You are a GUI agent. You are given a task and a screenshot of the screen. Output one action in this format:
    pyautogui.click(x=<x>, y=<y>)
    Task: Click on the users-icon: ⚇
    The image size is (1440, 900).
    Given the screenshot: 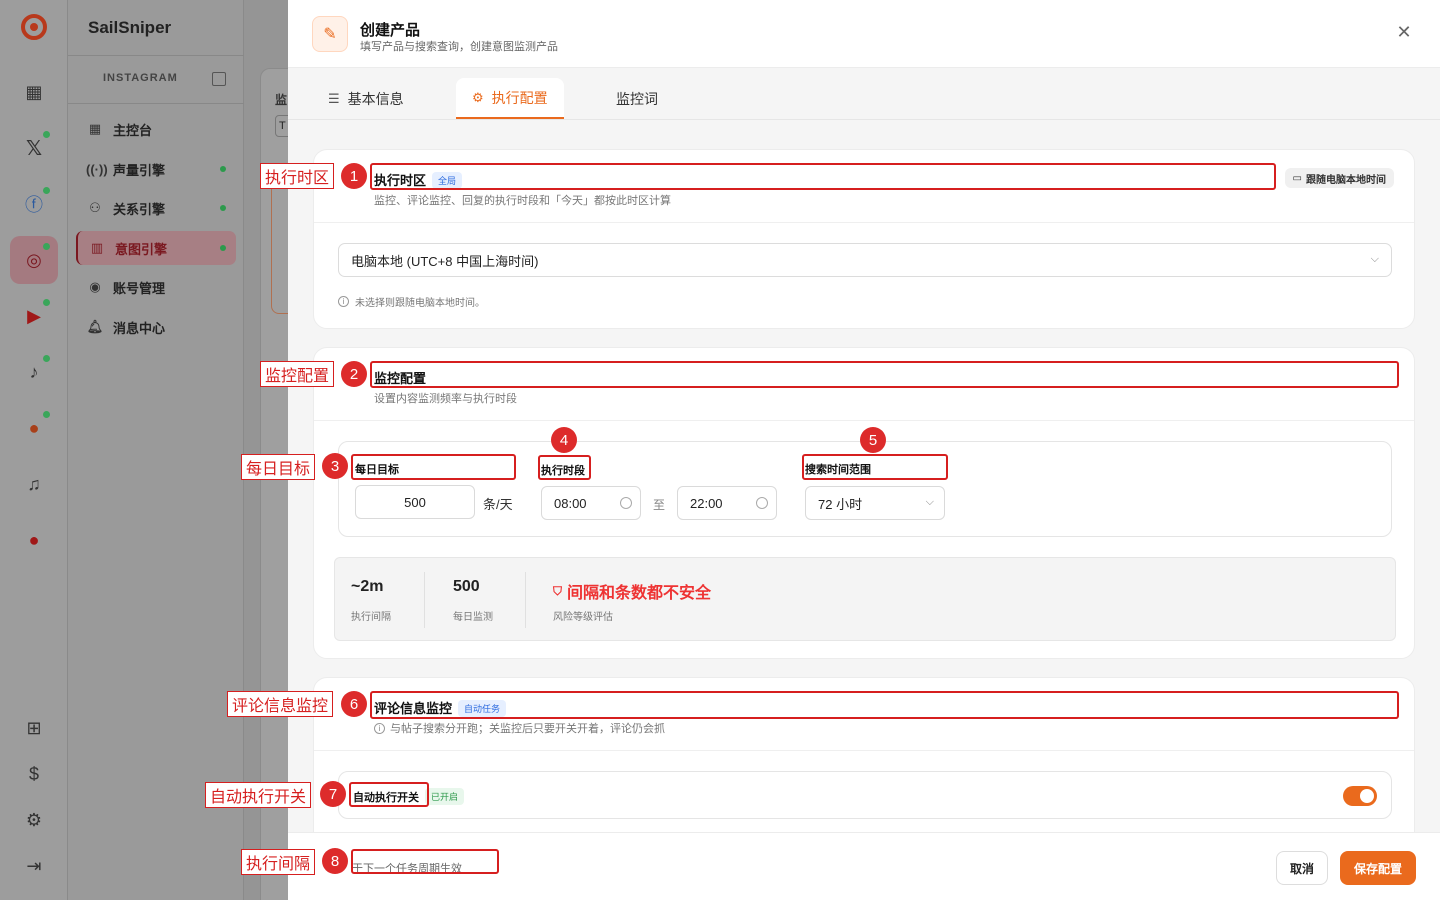 What is the action you would take?
    pyautogui.click(x=95, y=207)
    